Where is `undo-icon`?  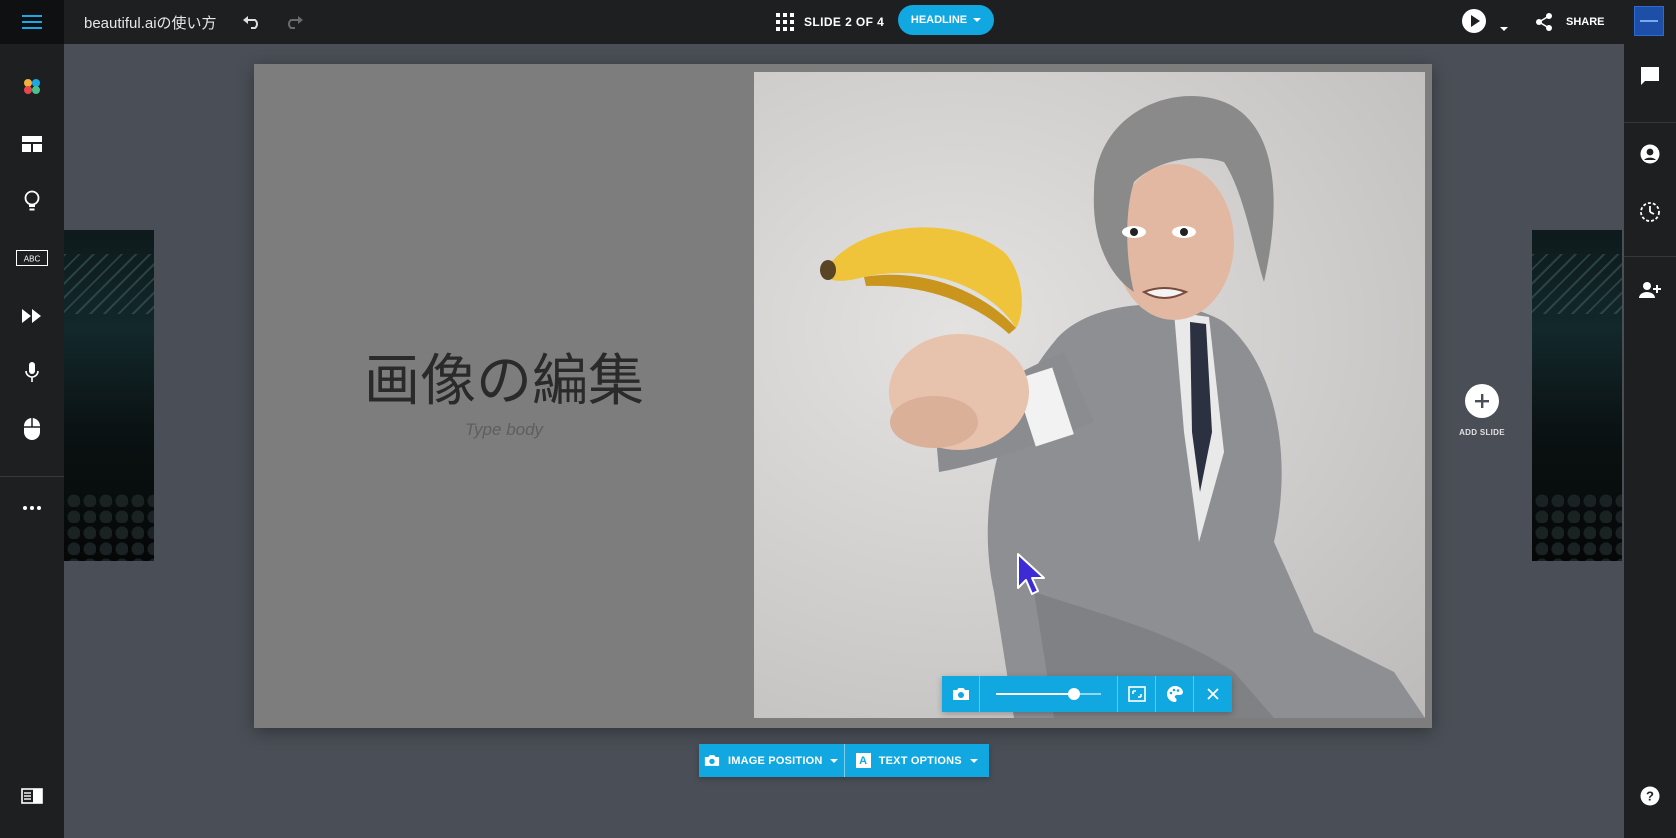
undo-icon is located at coordinates (250, 22).